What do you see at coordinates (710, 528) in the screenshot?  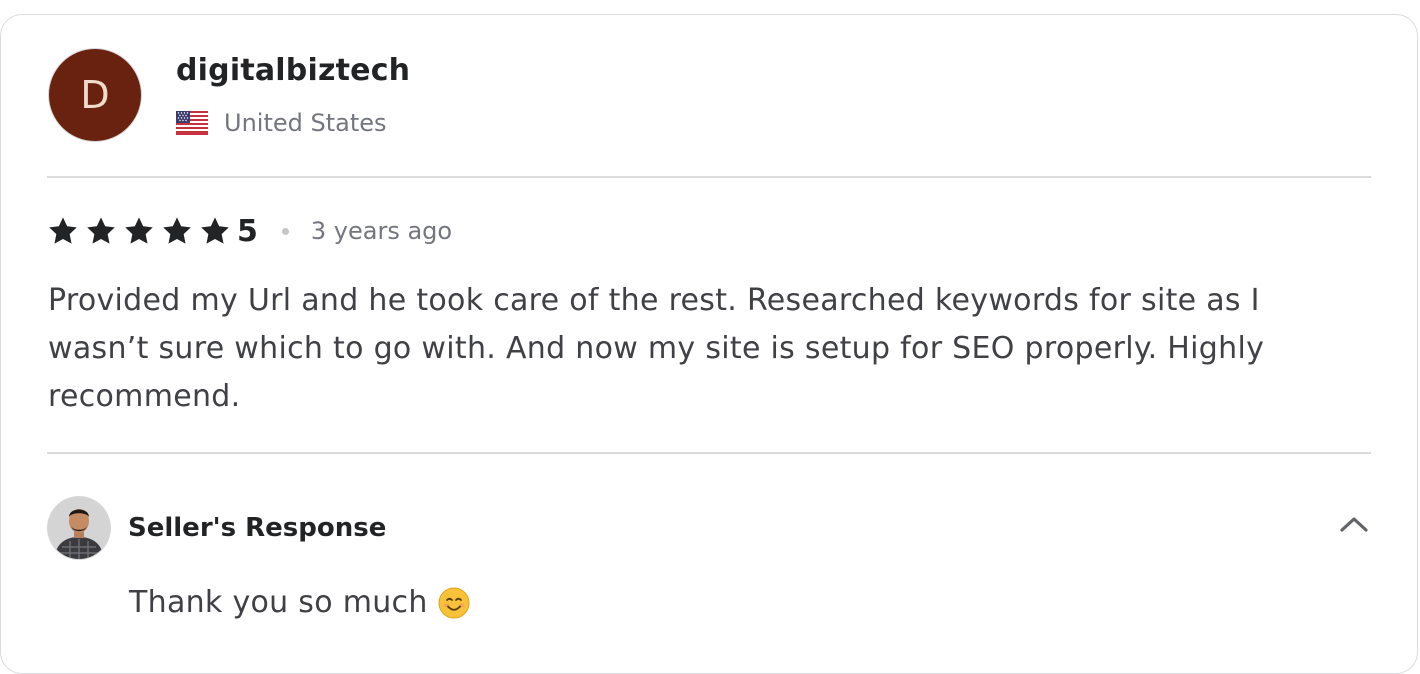 I see `seller-response-header: Seller's Response` at bounding box center [710, 528].